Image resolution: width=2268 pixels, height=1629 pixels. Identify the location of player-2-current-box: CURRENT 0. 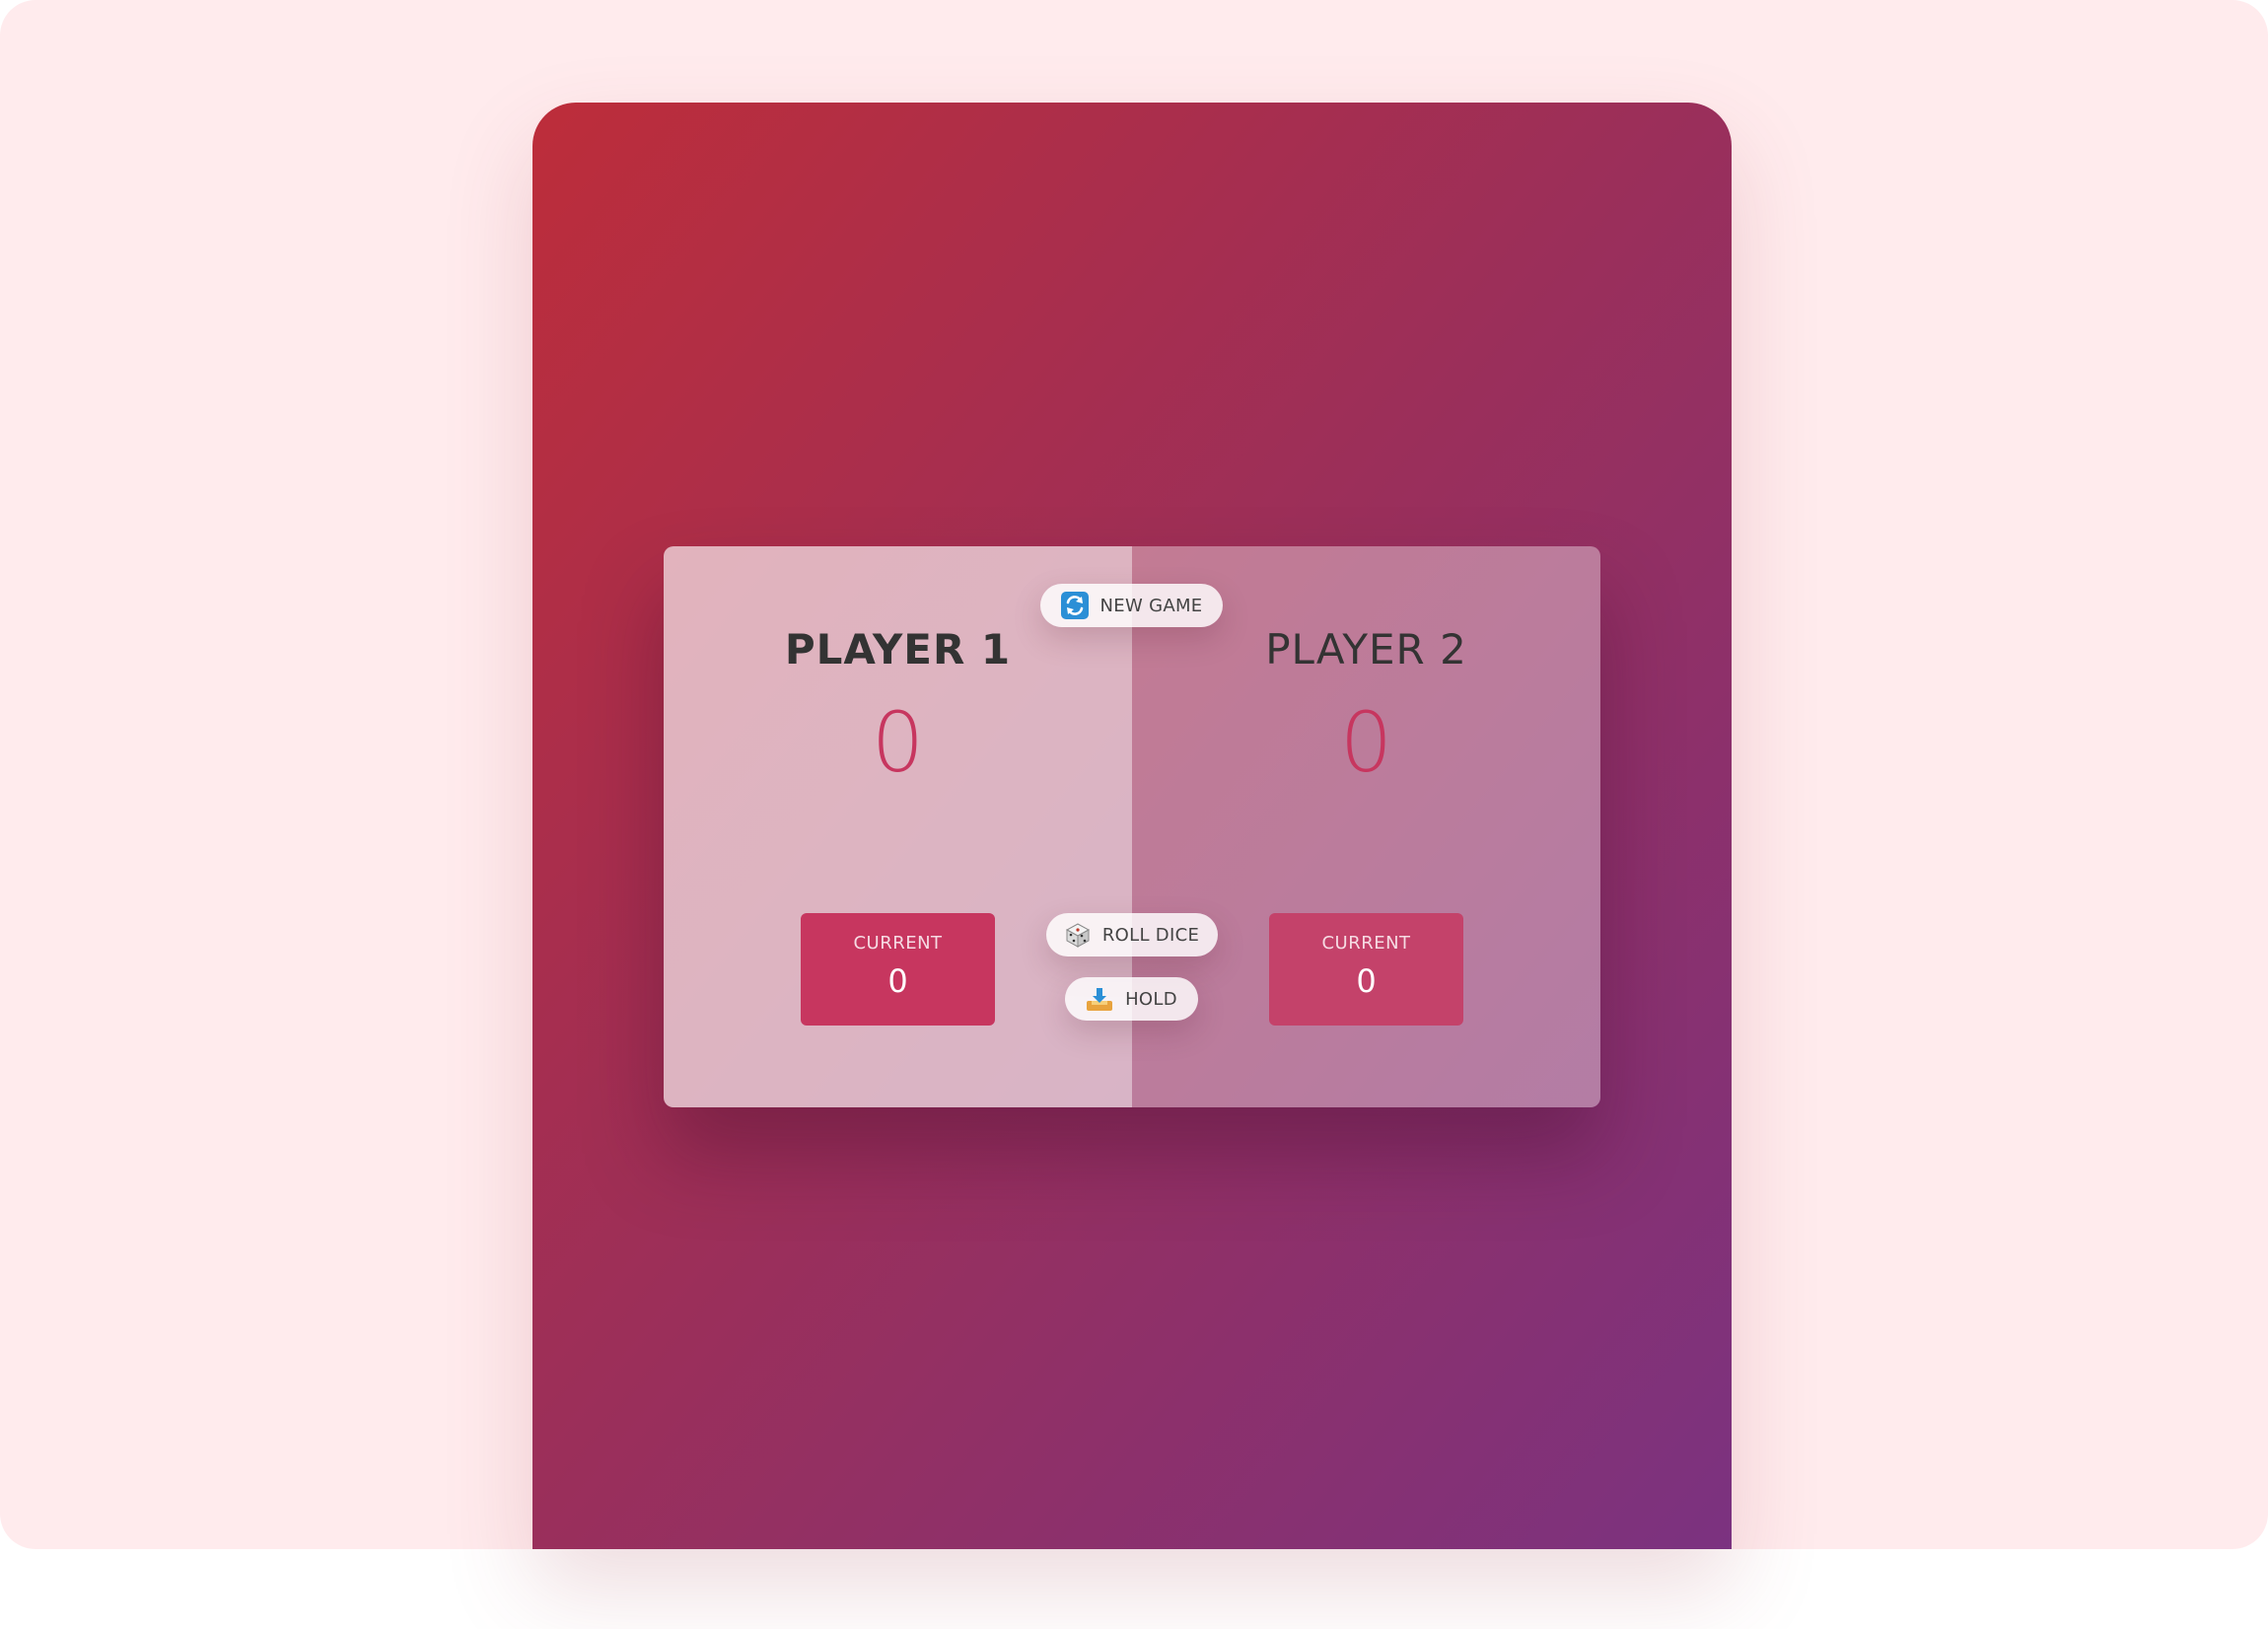
(1366, 970).